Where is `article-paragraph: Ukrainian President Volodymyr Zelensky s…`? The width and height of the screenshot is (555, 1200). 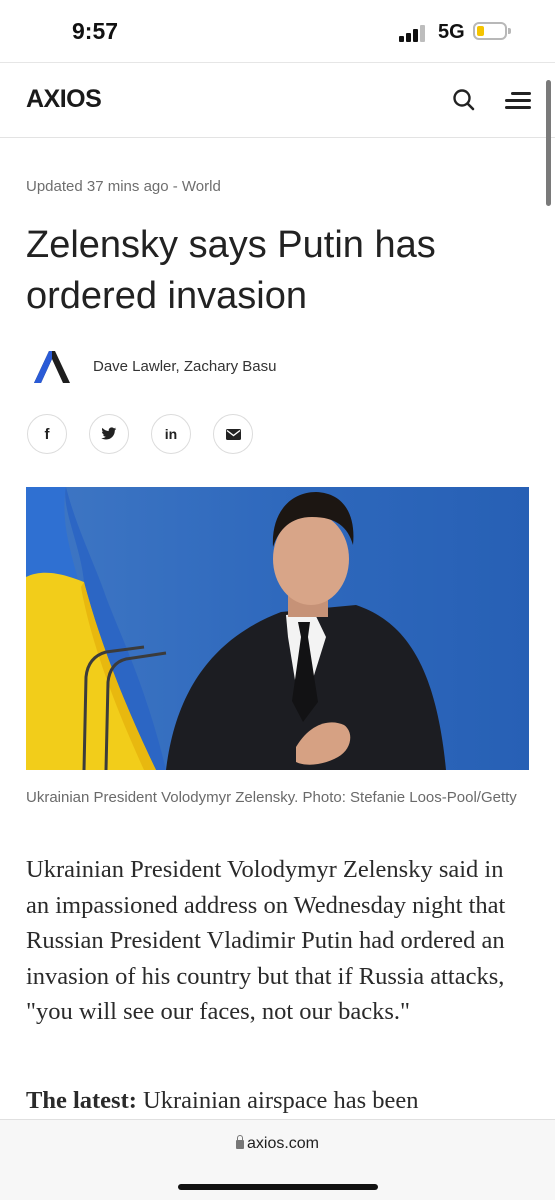 article-paragraph: Ukrainian President Volodymyr Zelensky s… is located at coordinates (266, 940).